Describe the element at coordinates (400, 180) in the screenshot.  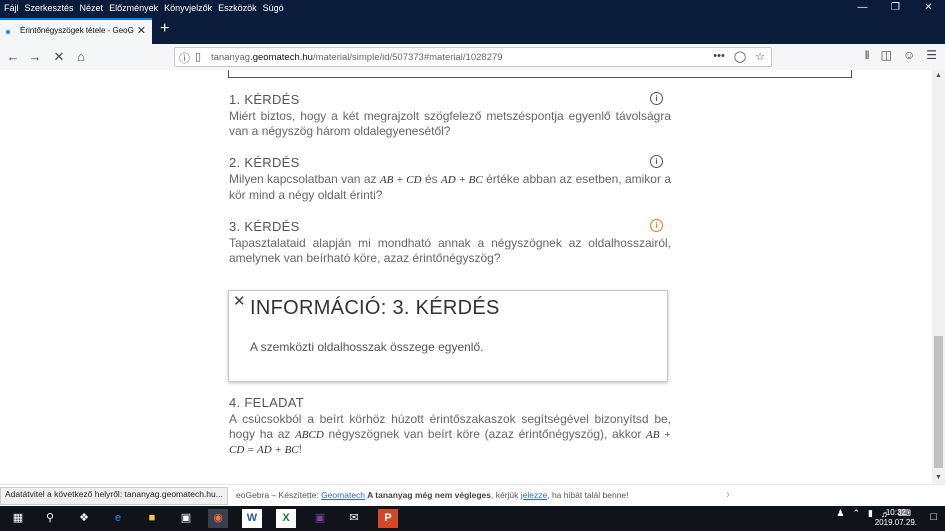
I see `math-expression: AB + CD` at that location.